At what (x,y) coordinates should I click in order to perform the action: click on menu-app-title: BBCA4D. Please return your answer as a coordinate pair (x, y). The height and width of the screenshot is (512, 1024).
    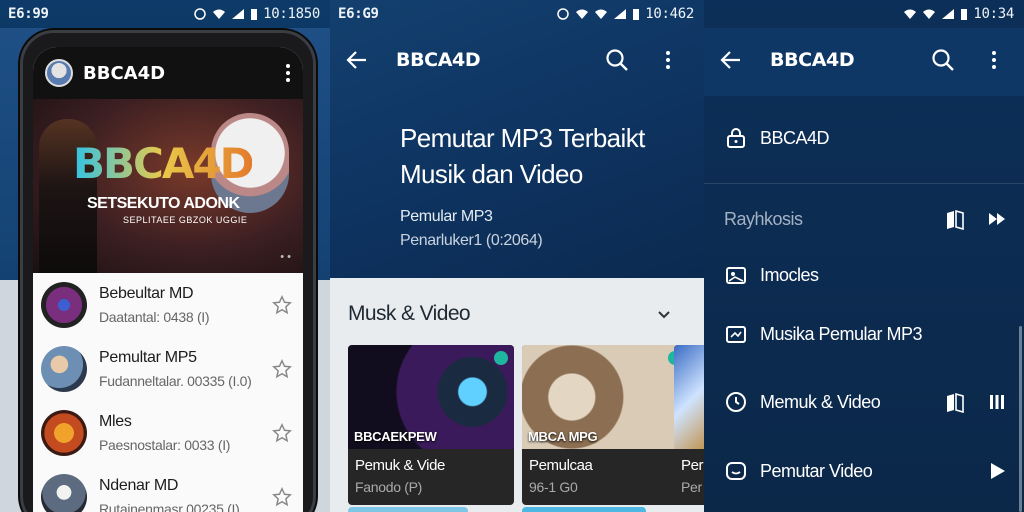
    Looking at the image, I should click on (812, 60).